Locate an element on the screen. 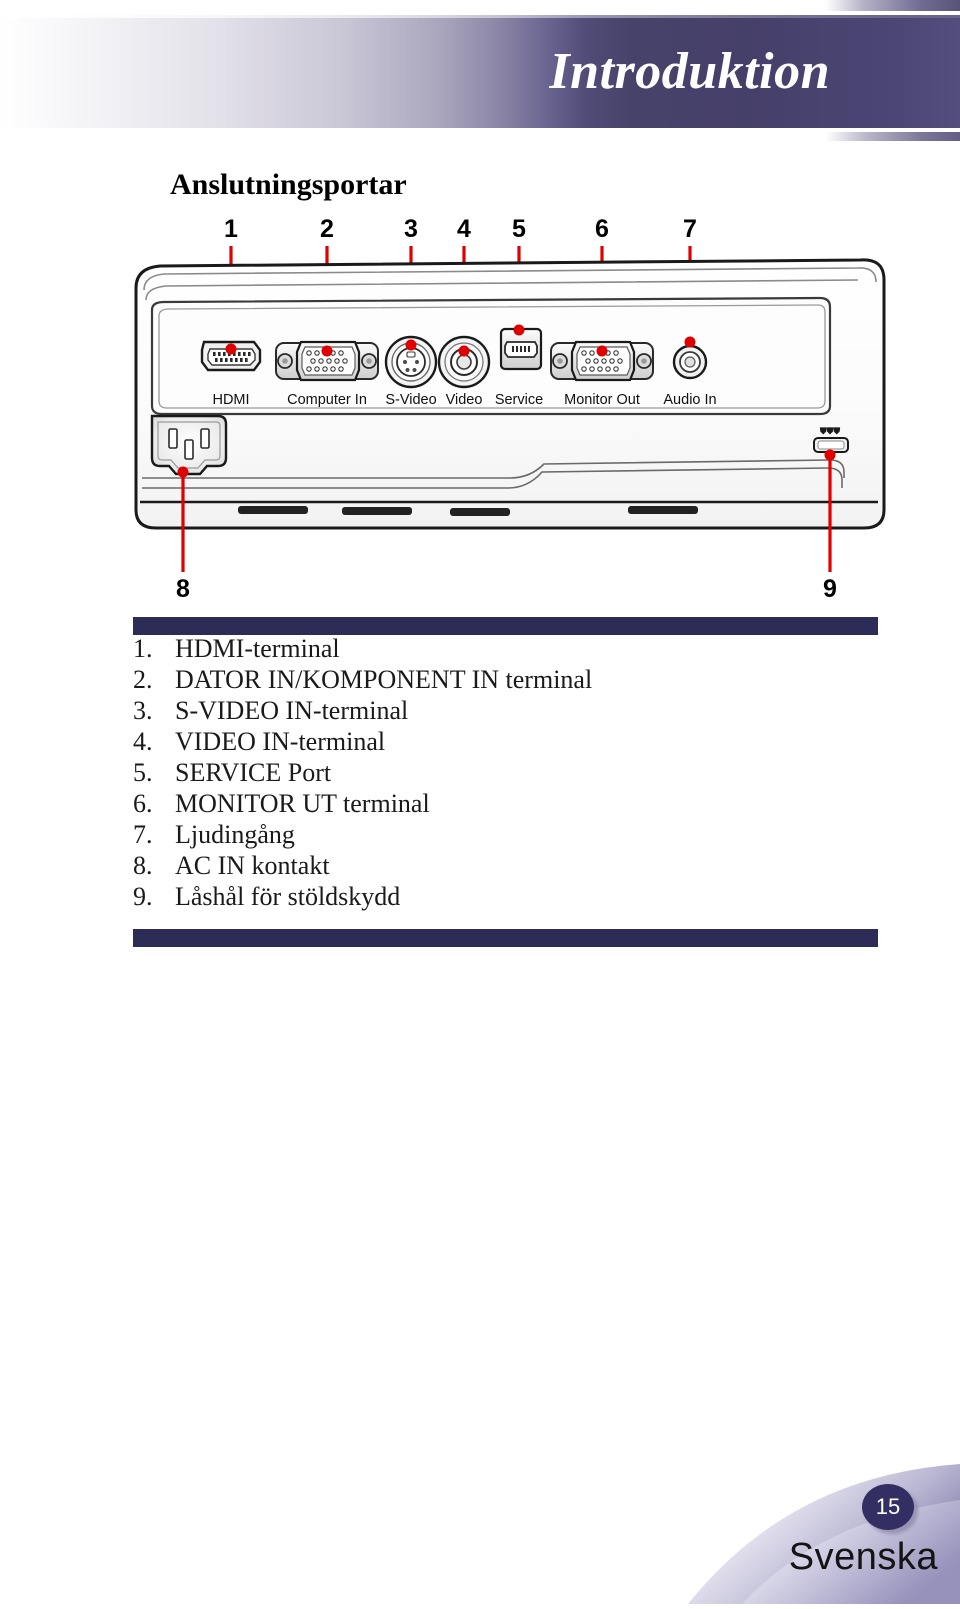  callout-number-6: 6 is located at coordinates (602, 229).